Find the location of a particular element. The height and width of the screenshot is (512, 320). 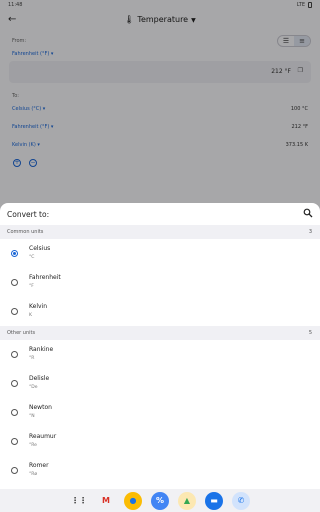

phone-icon: ✆ is located at coordinates (241, 500).